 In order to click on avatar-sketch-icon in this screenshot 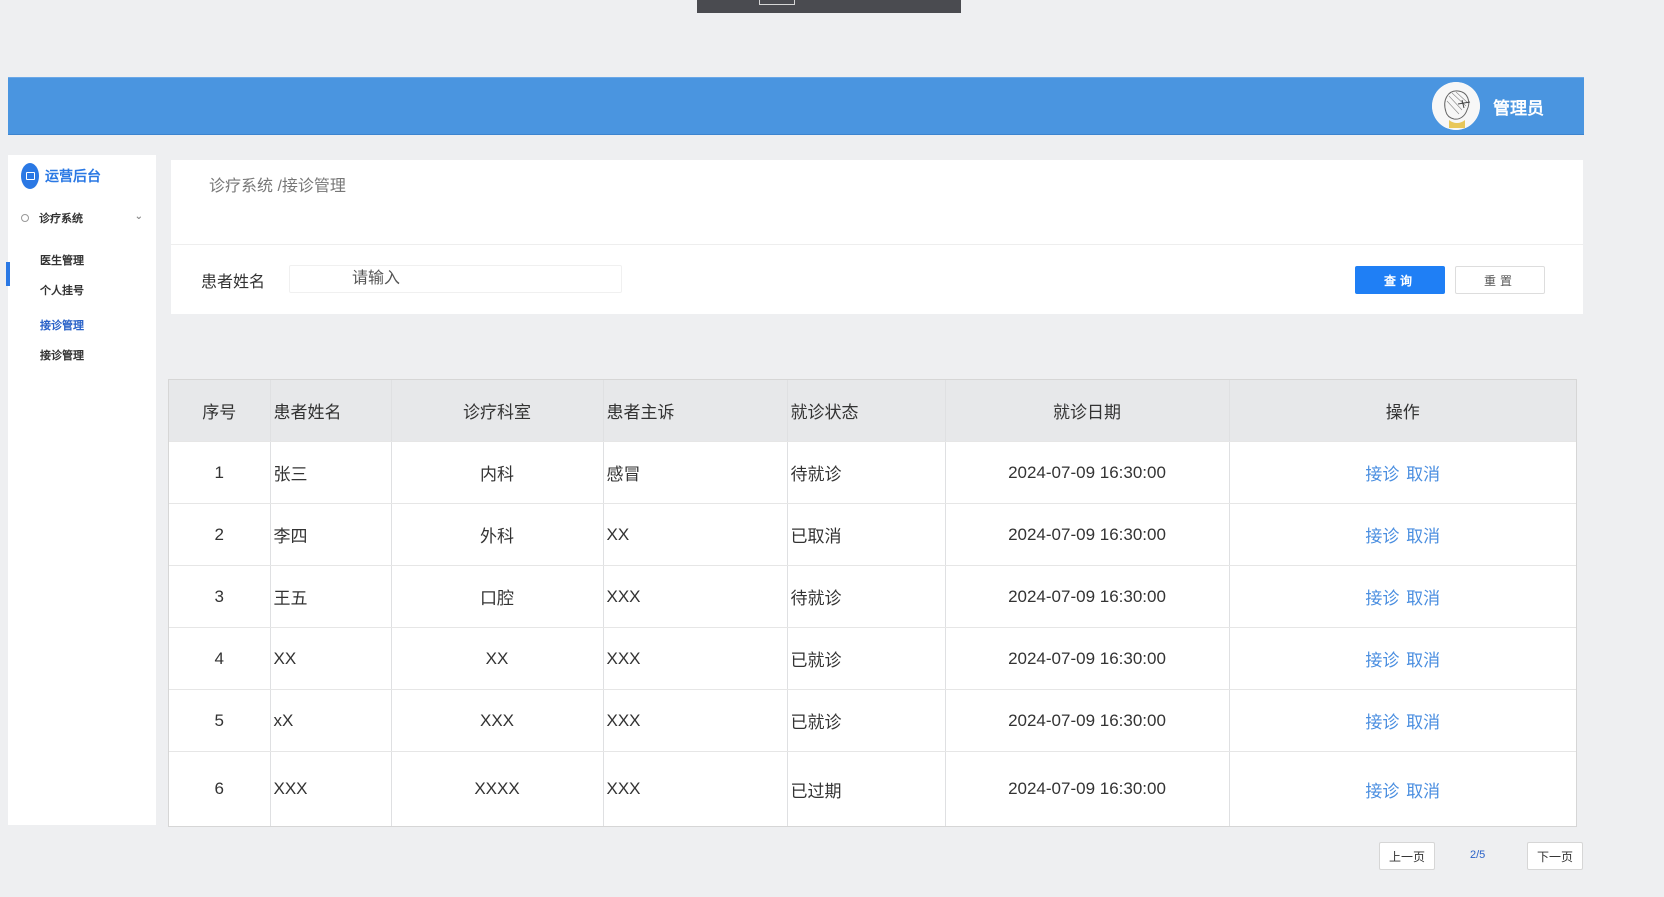, I will do `click(1456, 106)`.